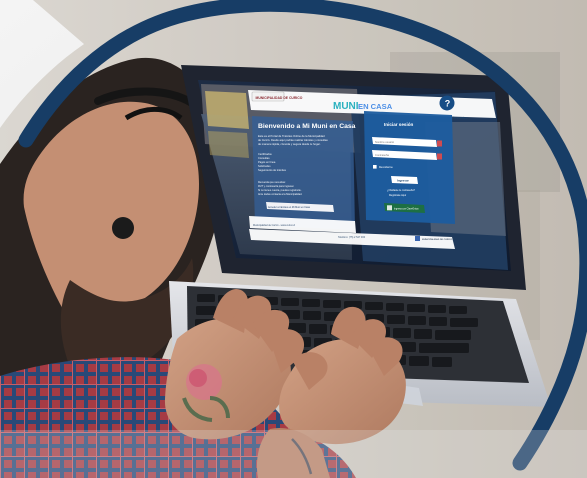 The width and height of the screenshot is (587, 478). What do you see at coordinates (264, 166) in the screenshot?
I see `service-4: Solicitudes` at bounding box center [264, 166].